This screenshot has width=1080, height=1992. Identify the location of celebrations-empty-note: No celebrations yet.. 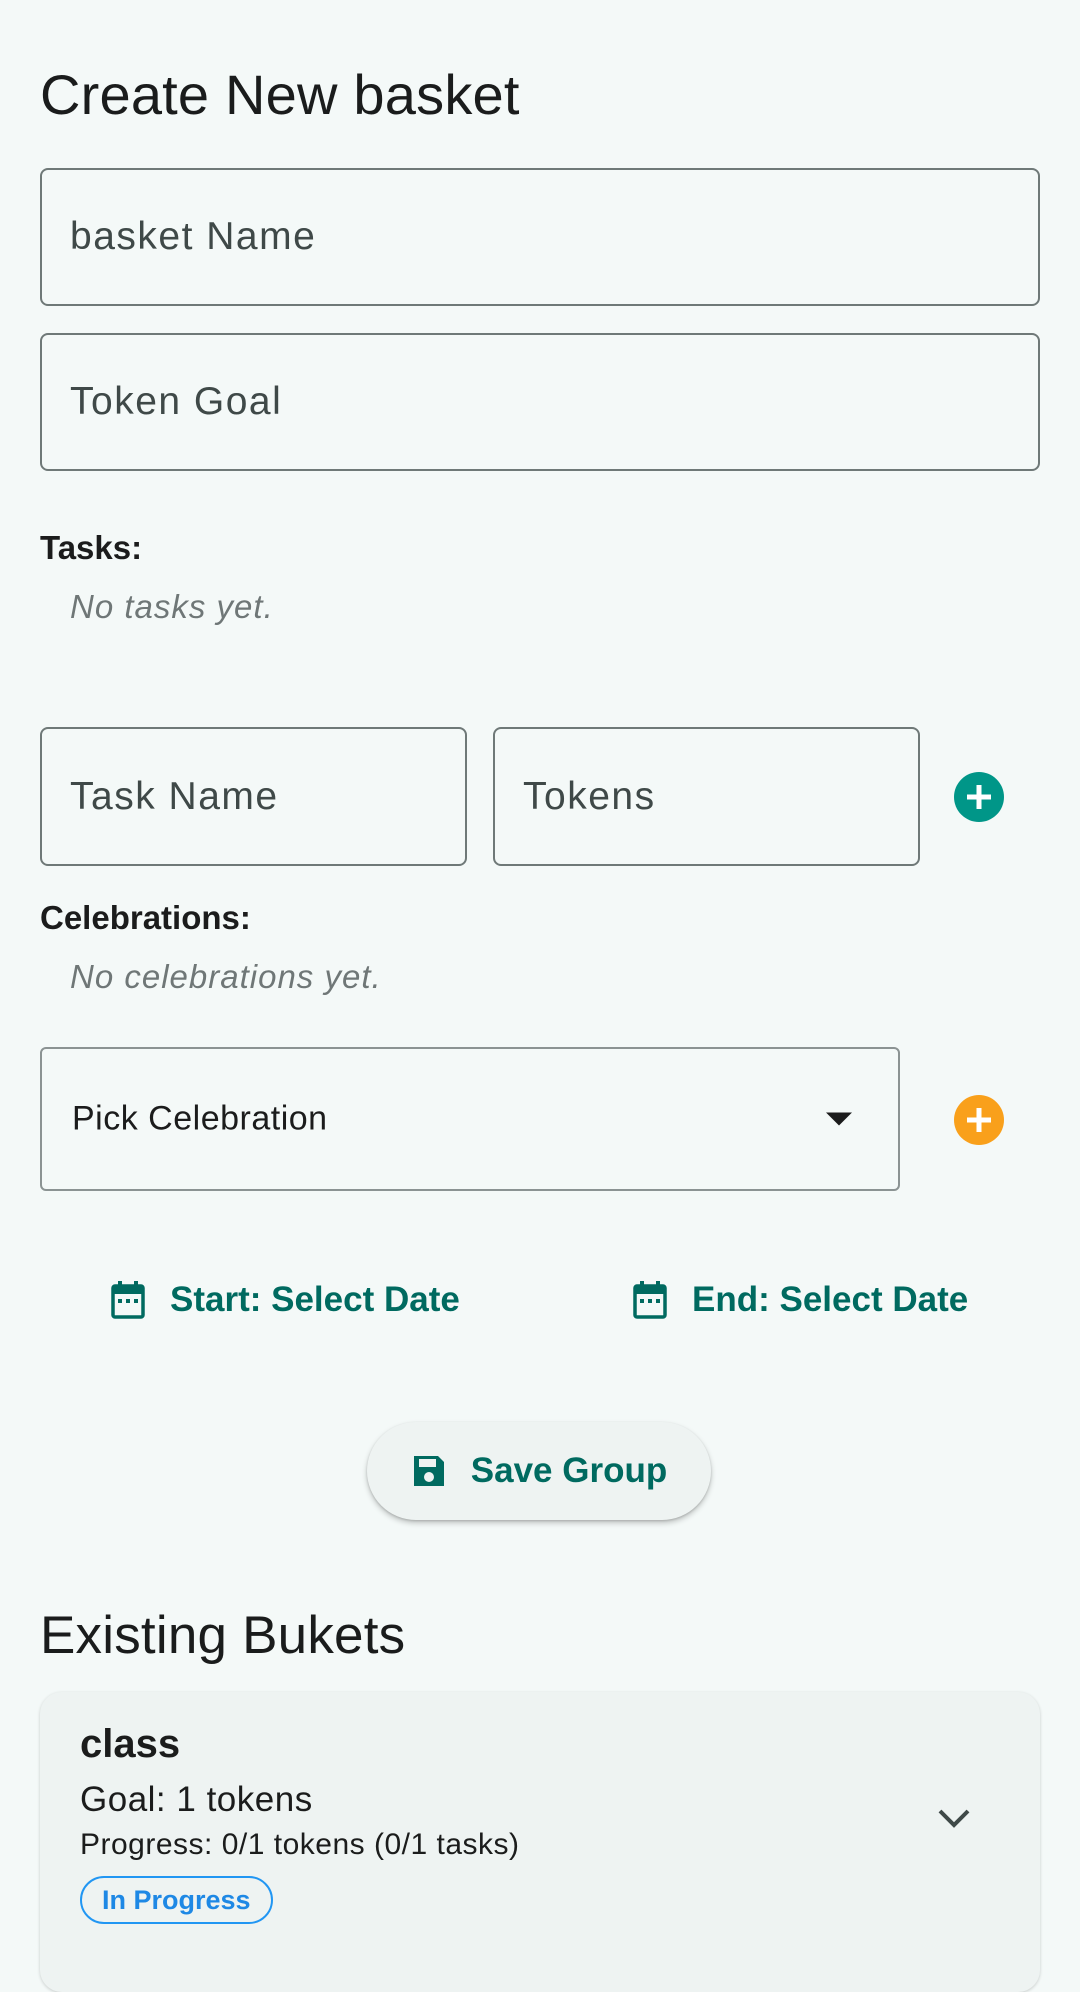
(226, 976).